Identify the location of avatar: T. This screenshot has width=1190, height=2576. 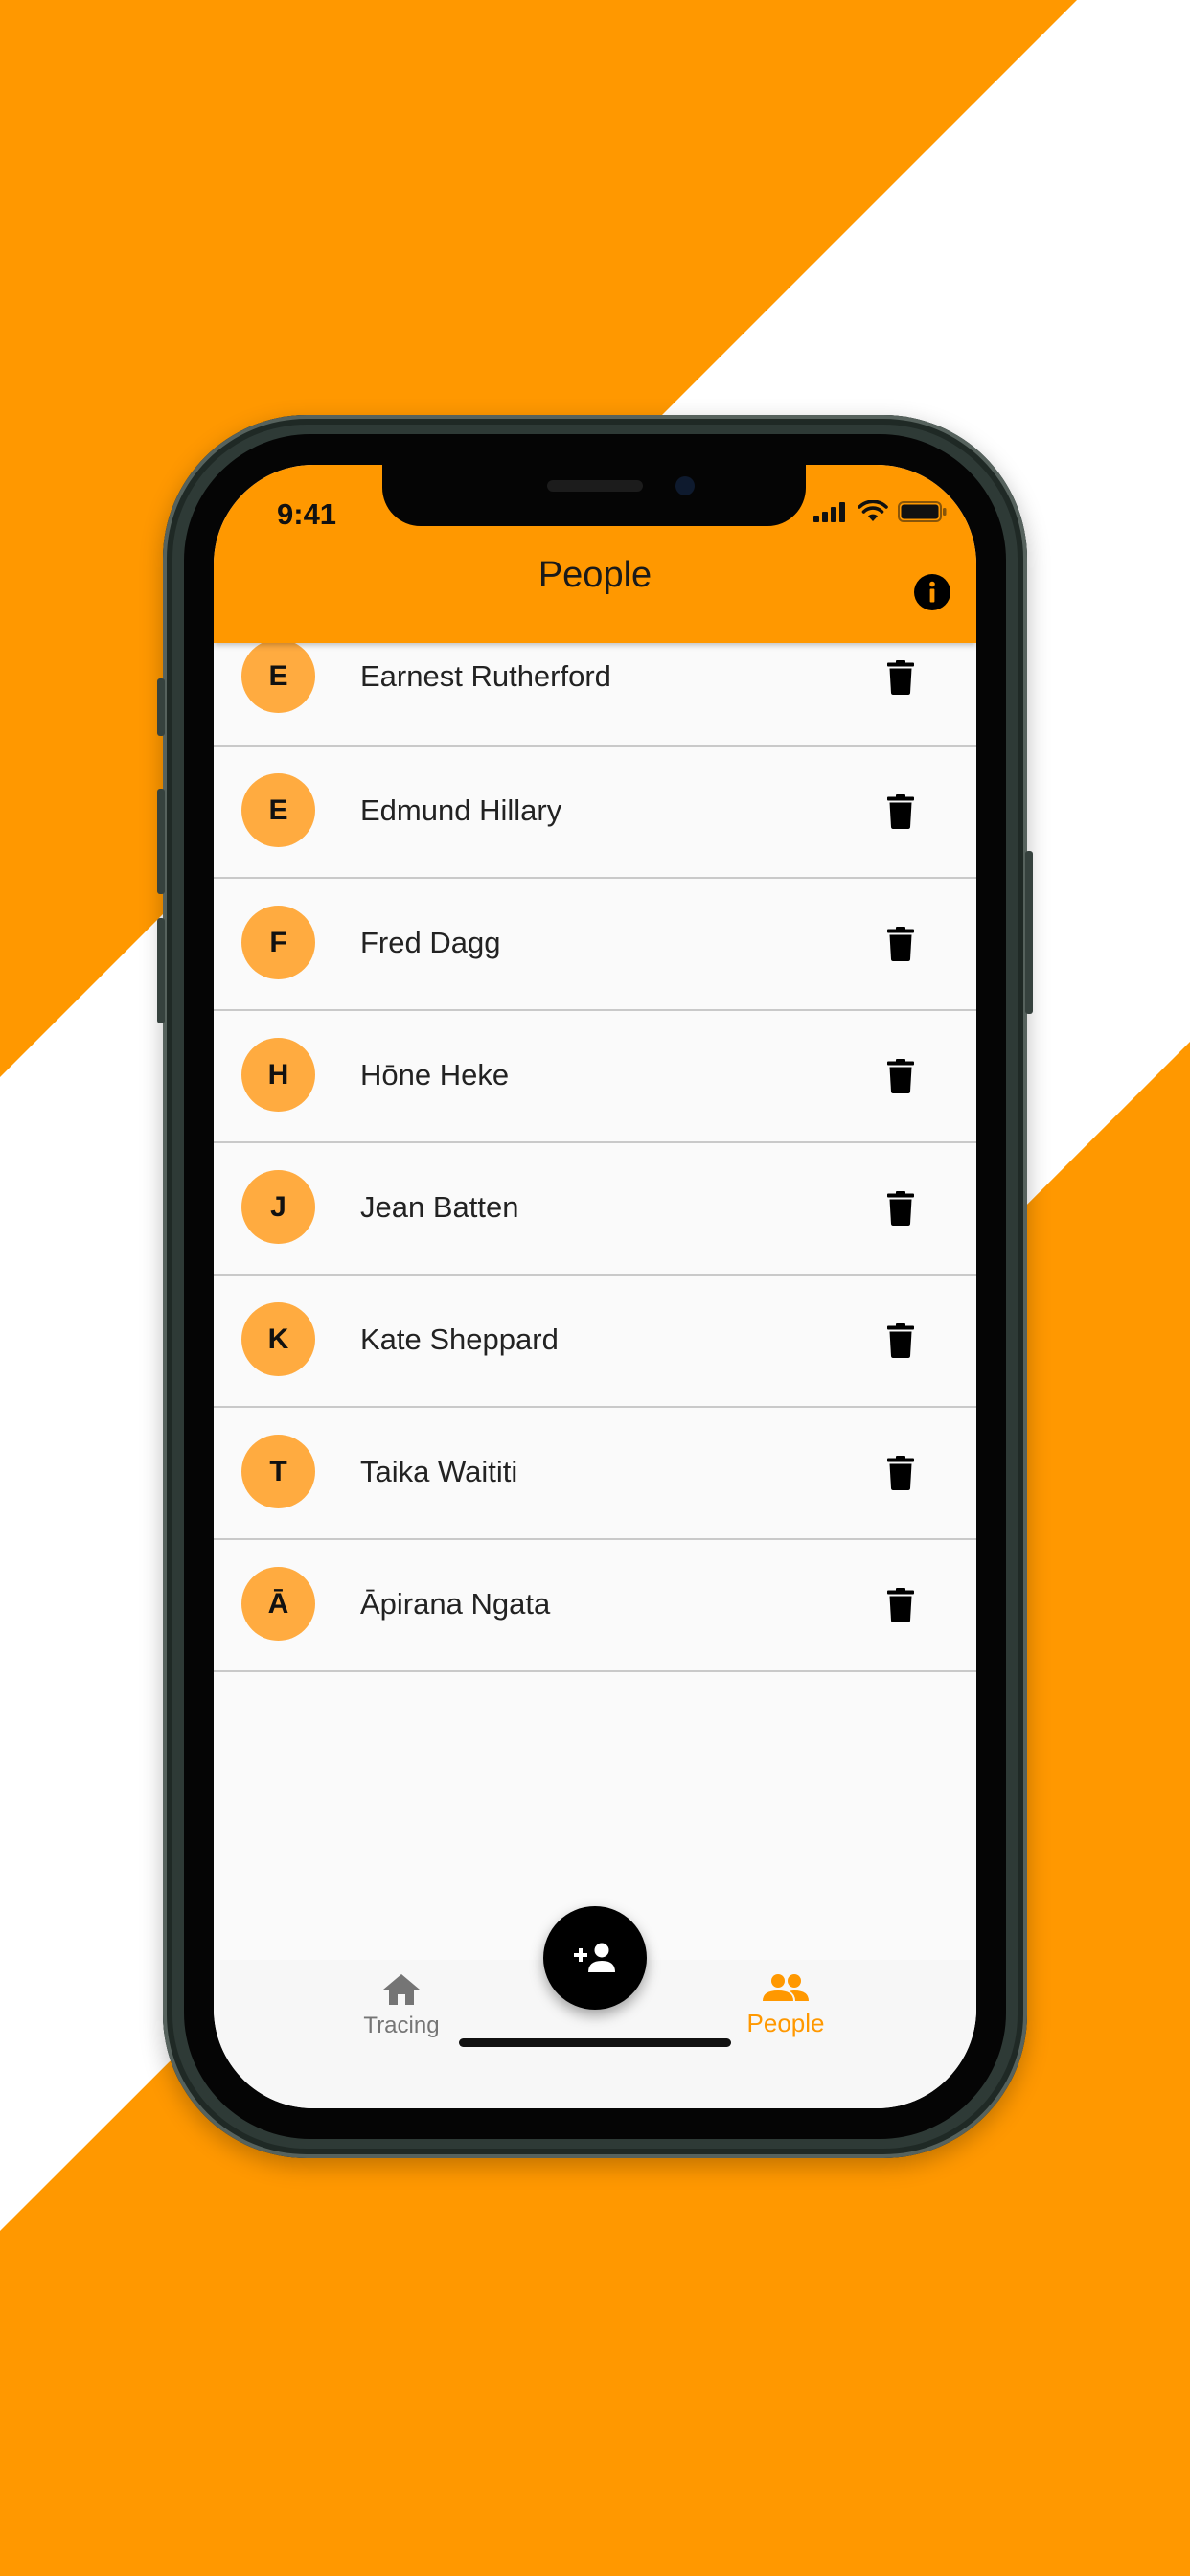
(278, 1471).